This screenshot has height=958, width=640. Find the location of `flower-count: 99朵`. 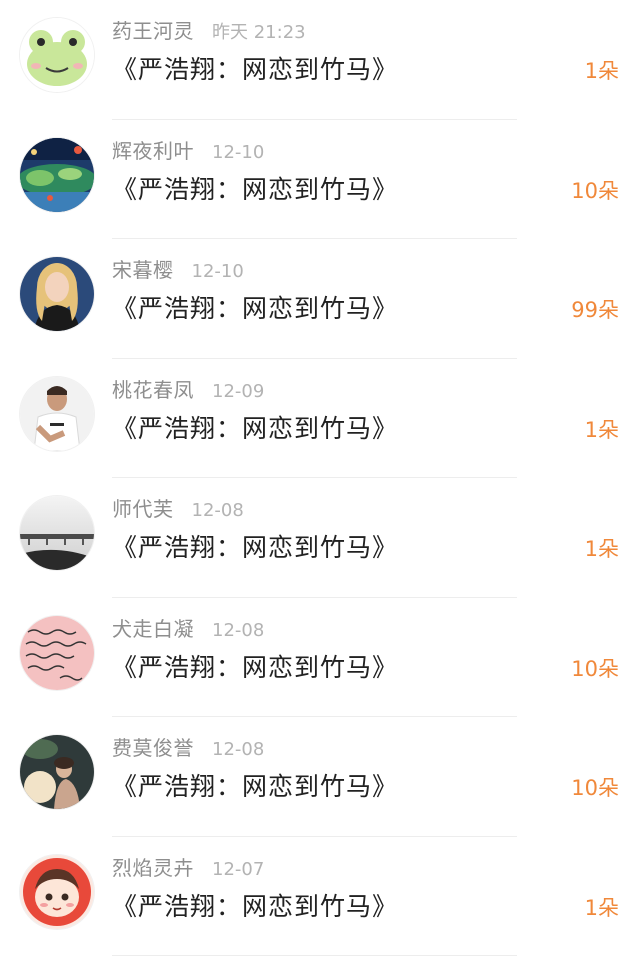

flower-count: 99朵 is located at coordinates (595, 310).